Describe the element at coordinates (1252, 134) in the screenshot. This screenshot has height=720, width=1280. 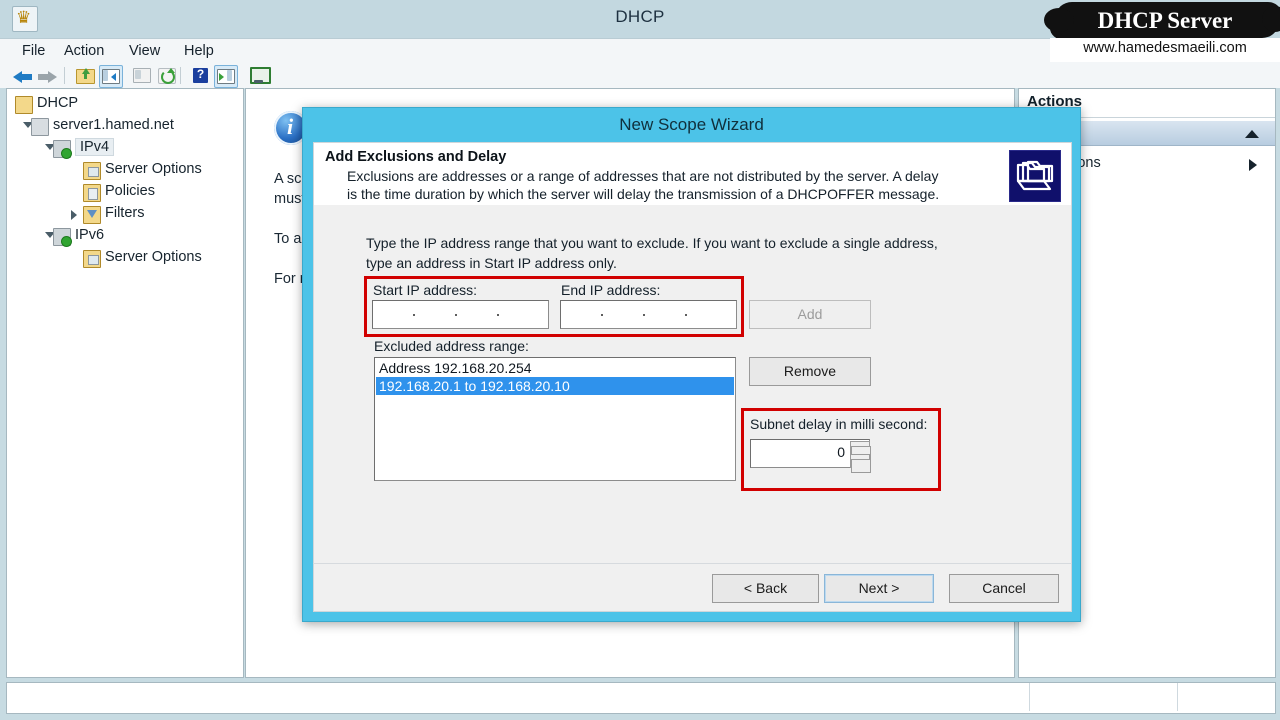
I see `chevron-up-icon` at that location.